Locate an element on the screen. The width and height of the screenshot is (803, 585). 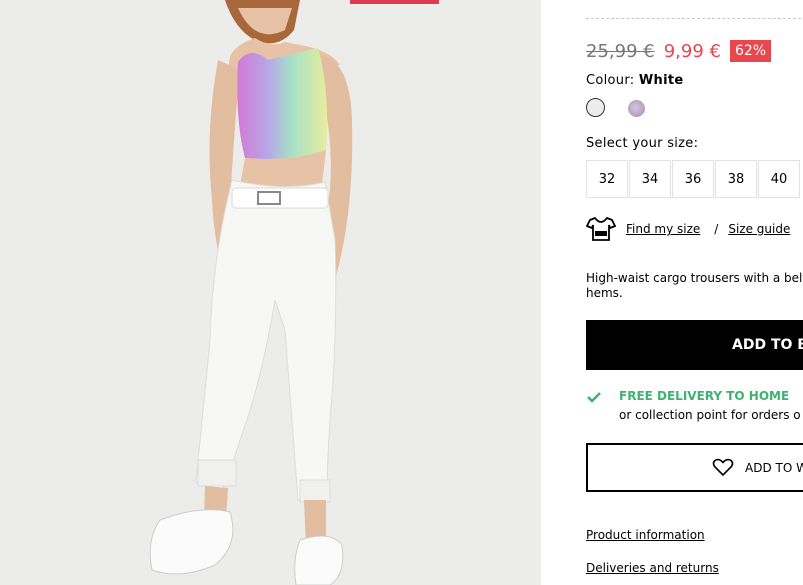
size-option: 38 is located at coordinates (736, 179).